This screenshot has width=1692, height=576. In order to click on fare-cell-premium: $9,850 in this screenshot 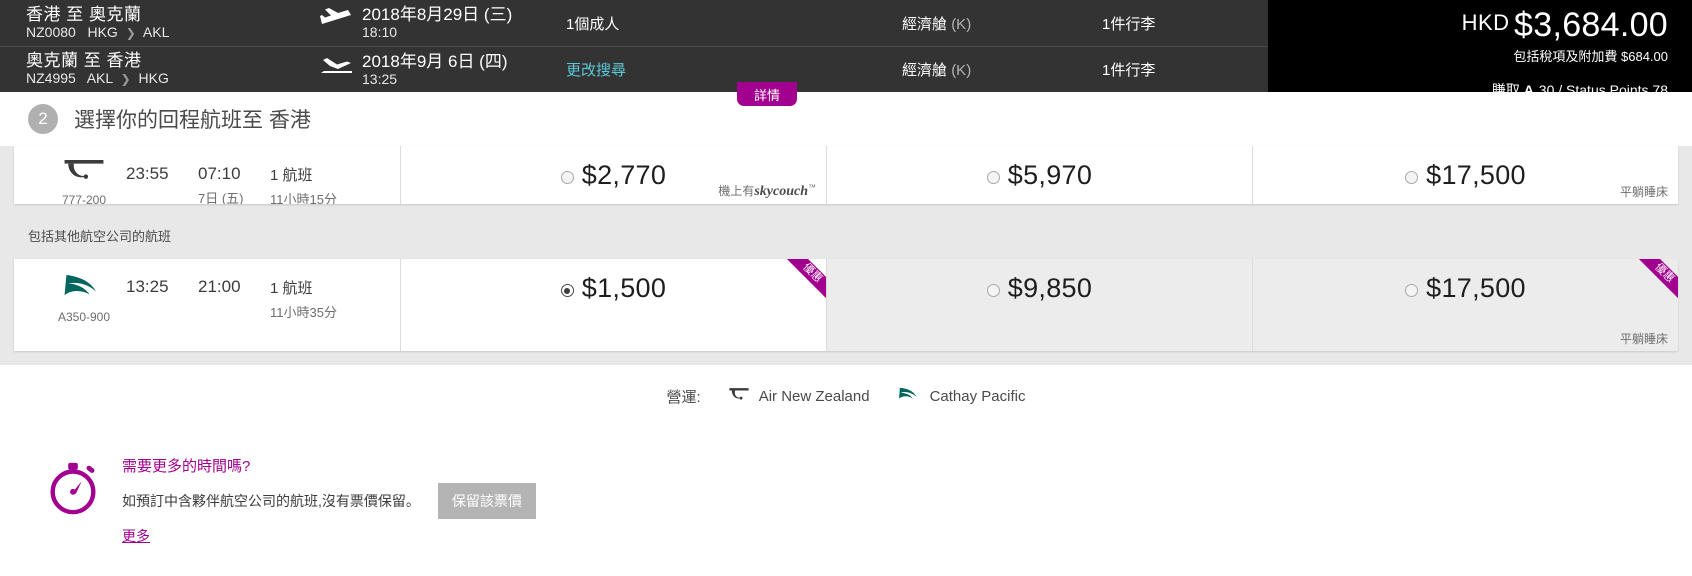, I will do `click(1039, 305)`.